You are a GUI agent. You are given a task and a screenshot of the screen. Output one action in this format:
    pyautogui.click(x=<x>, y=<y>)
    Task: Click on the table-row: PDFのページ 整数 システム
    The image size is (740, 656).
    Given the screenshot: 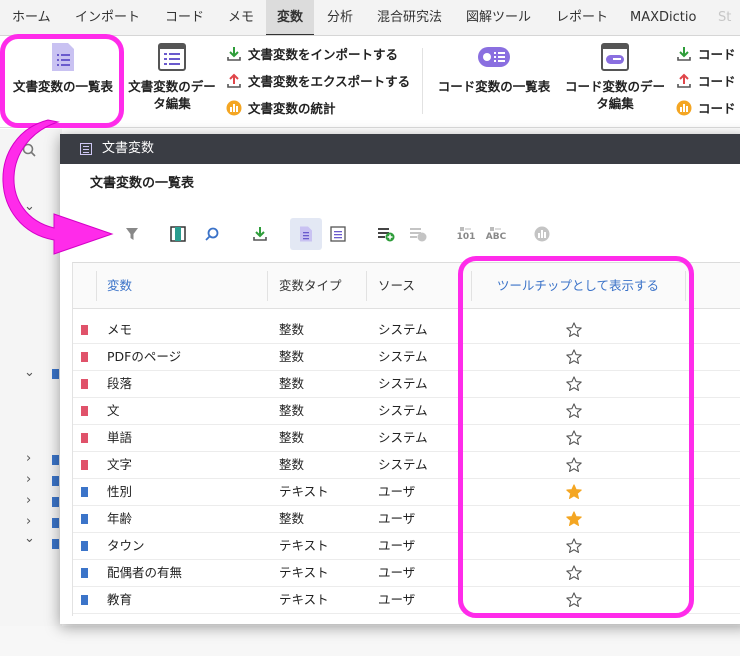 What is the action you would take?
    pyautogui.click(x=406, y=357)
    